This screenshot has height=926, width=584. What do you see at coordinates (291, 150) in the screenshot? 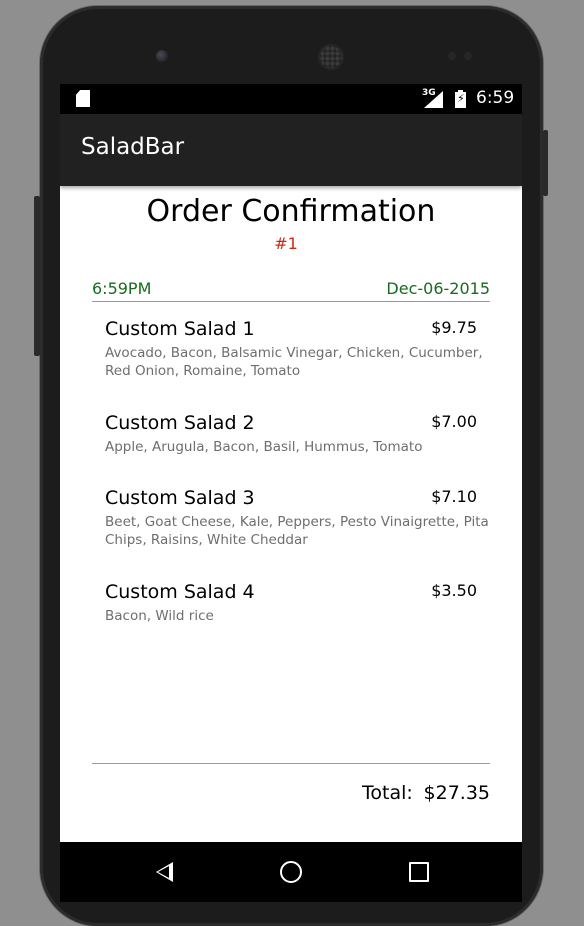
I see `app-bar: SaladBar` at bounding box center [291, 150].